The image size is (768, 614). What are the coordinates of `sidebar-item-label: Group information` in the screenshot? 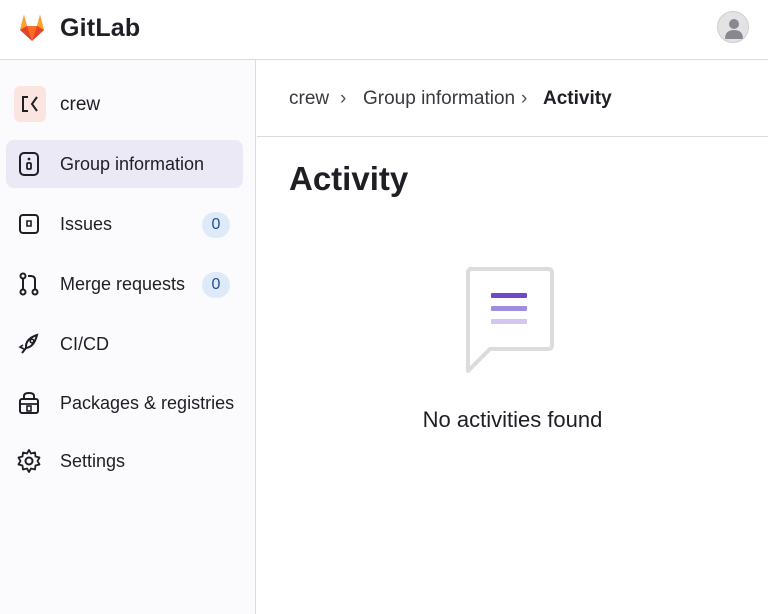 It's located at (132, 164).